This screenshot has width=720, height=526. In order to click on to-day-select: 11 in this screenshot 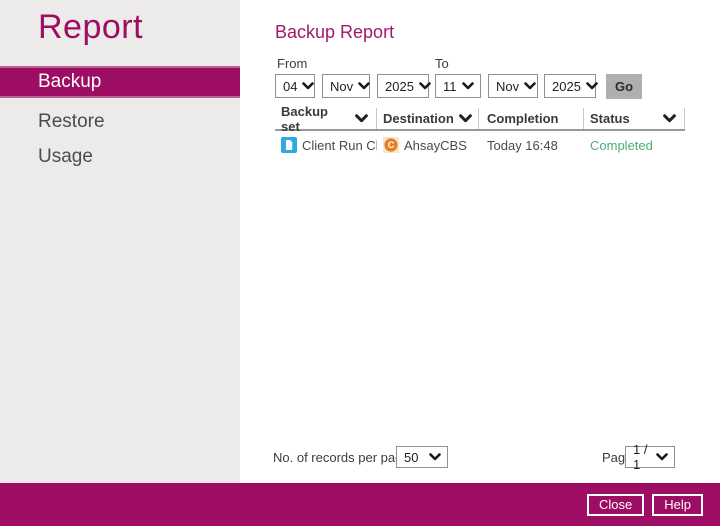, I will do `click(458, 86)`.